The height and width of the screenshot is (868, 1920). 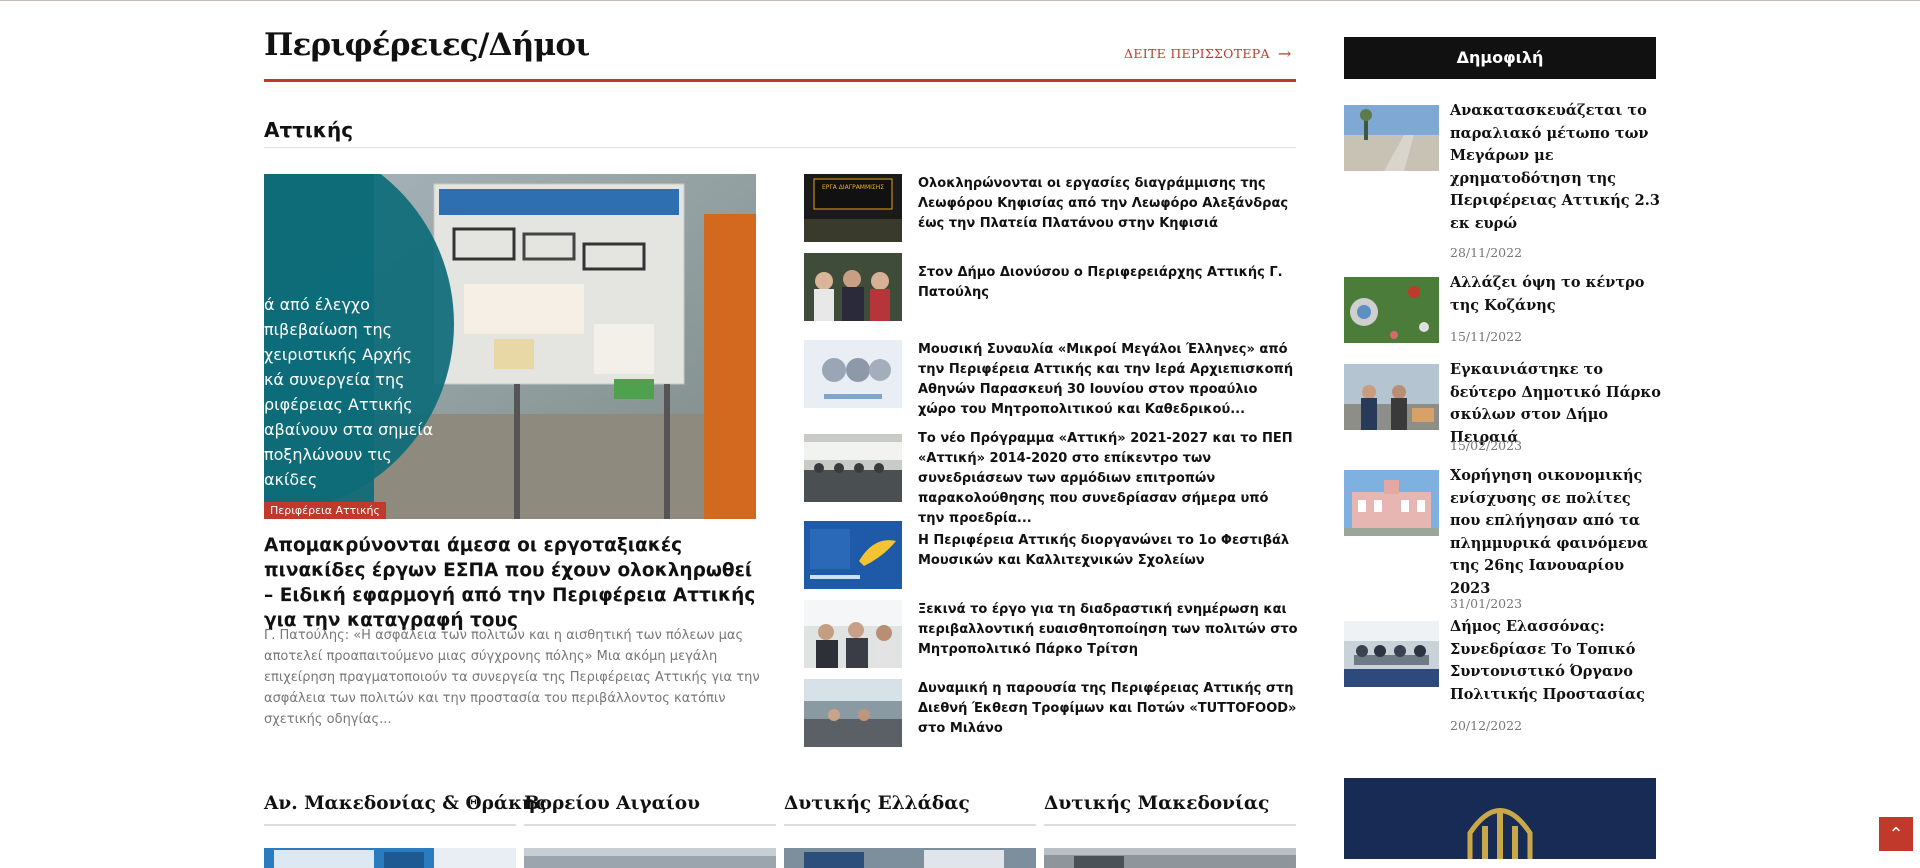 What do you see at coordinates (1500, 818) in the screenshot?
I see `sidebar-banner` at bounding box center [1500, 818].